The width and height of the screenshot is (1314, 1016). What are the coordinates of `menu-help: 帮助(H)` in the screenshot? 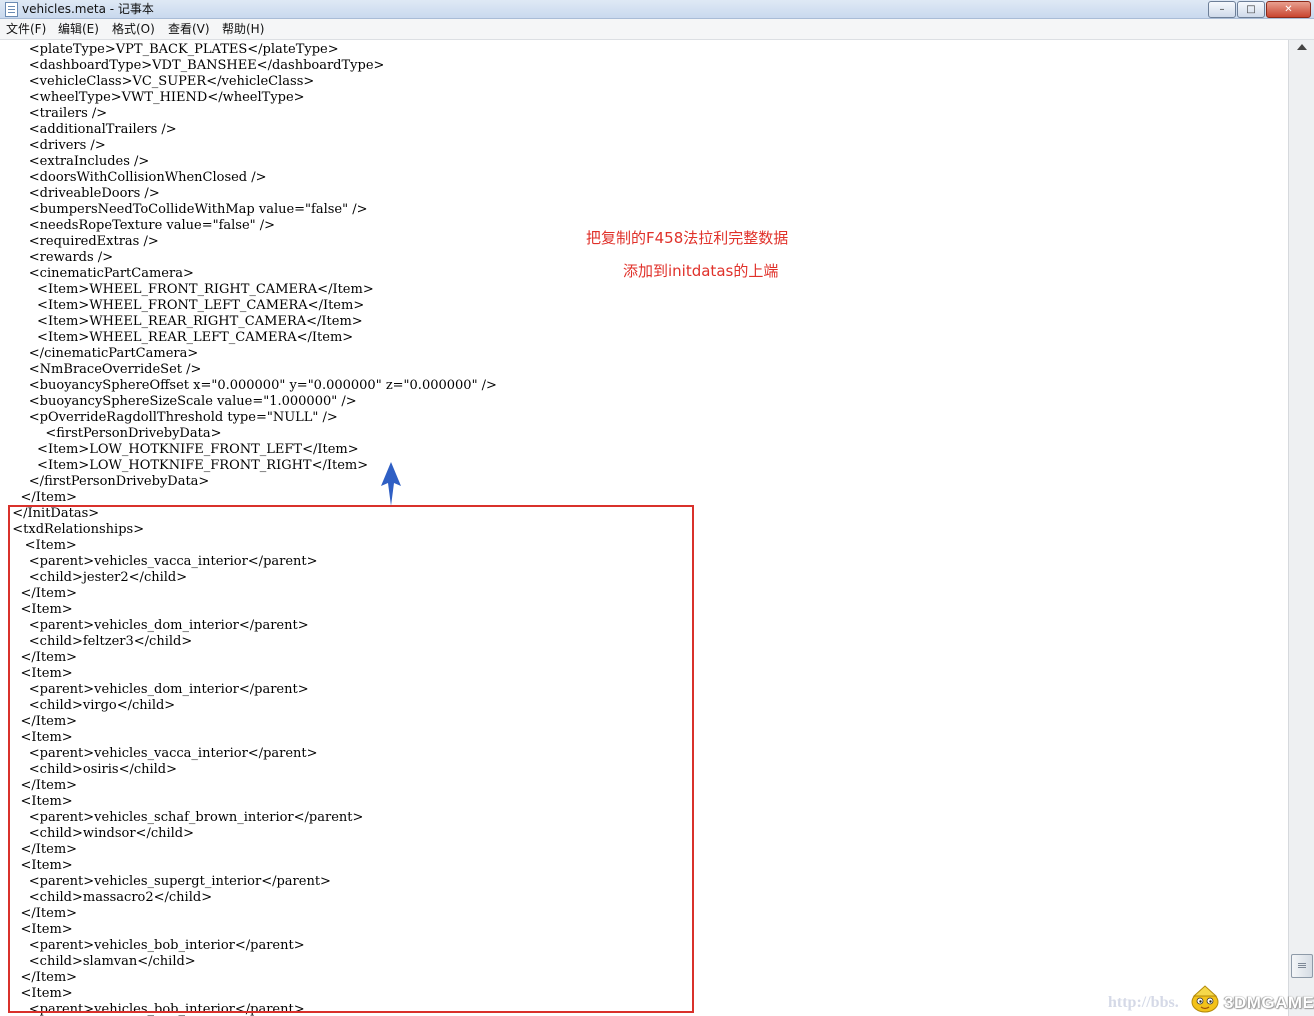 It's located at (243, 29).